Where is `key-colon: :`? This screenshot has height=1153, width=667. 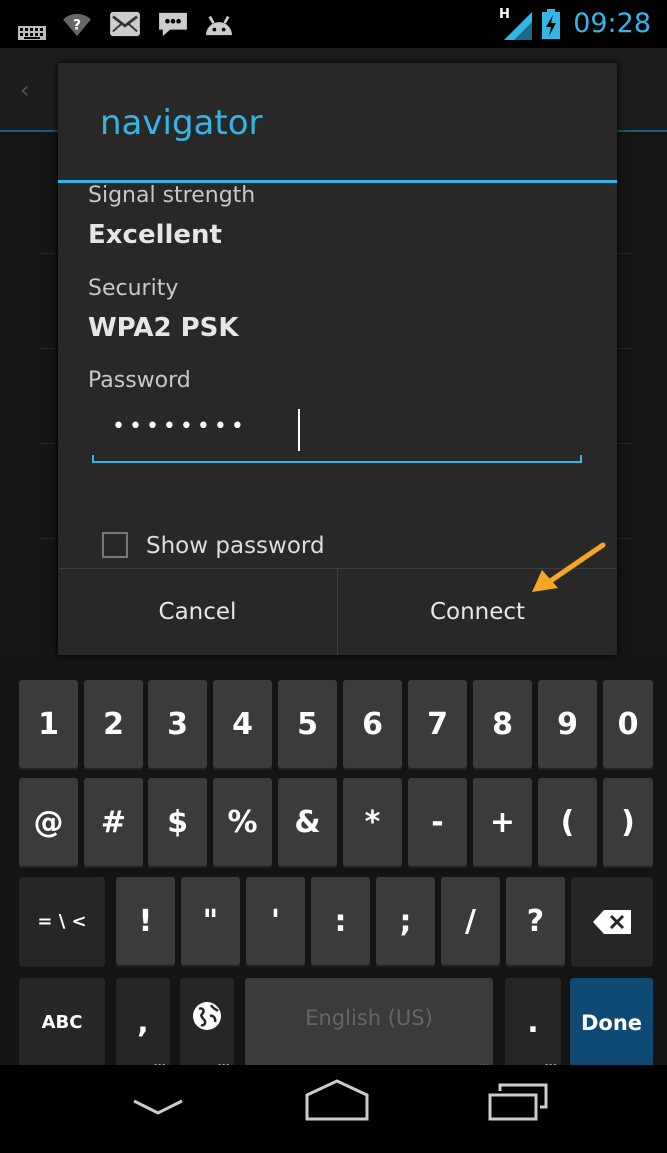 key-colon: : is located at coordinates (340, 922).